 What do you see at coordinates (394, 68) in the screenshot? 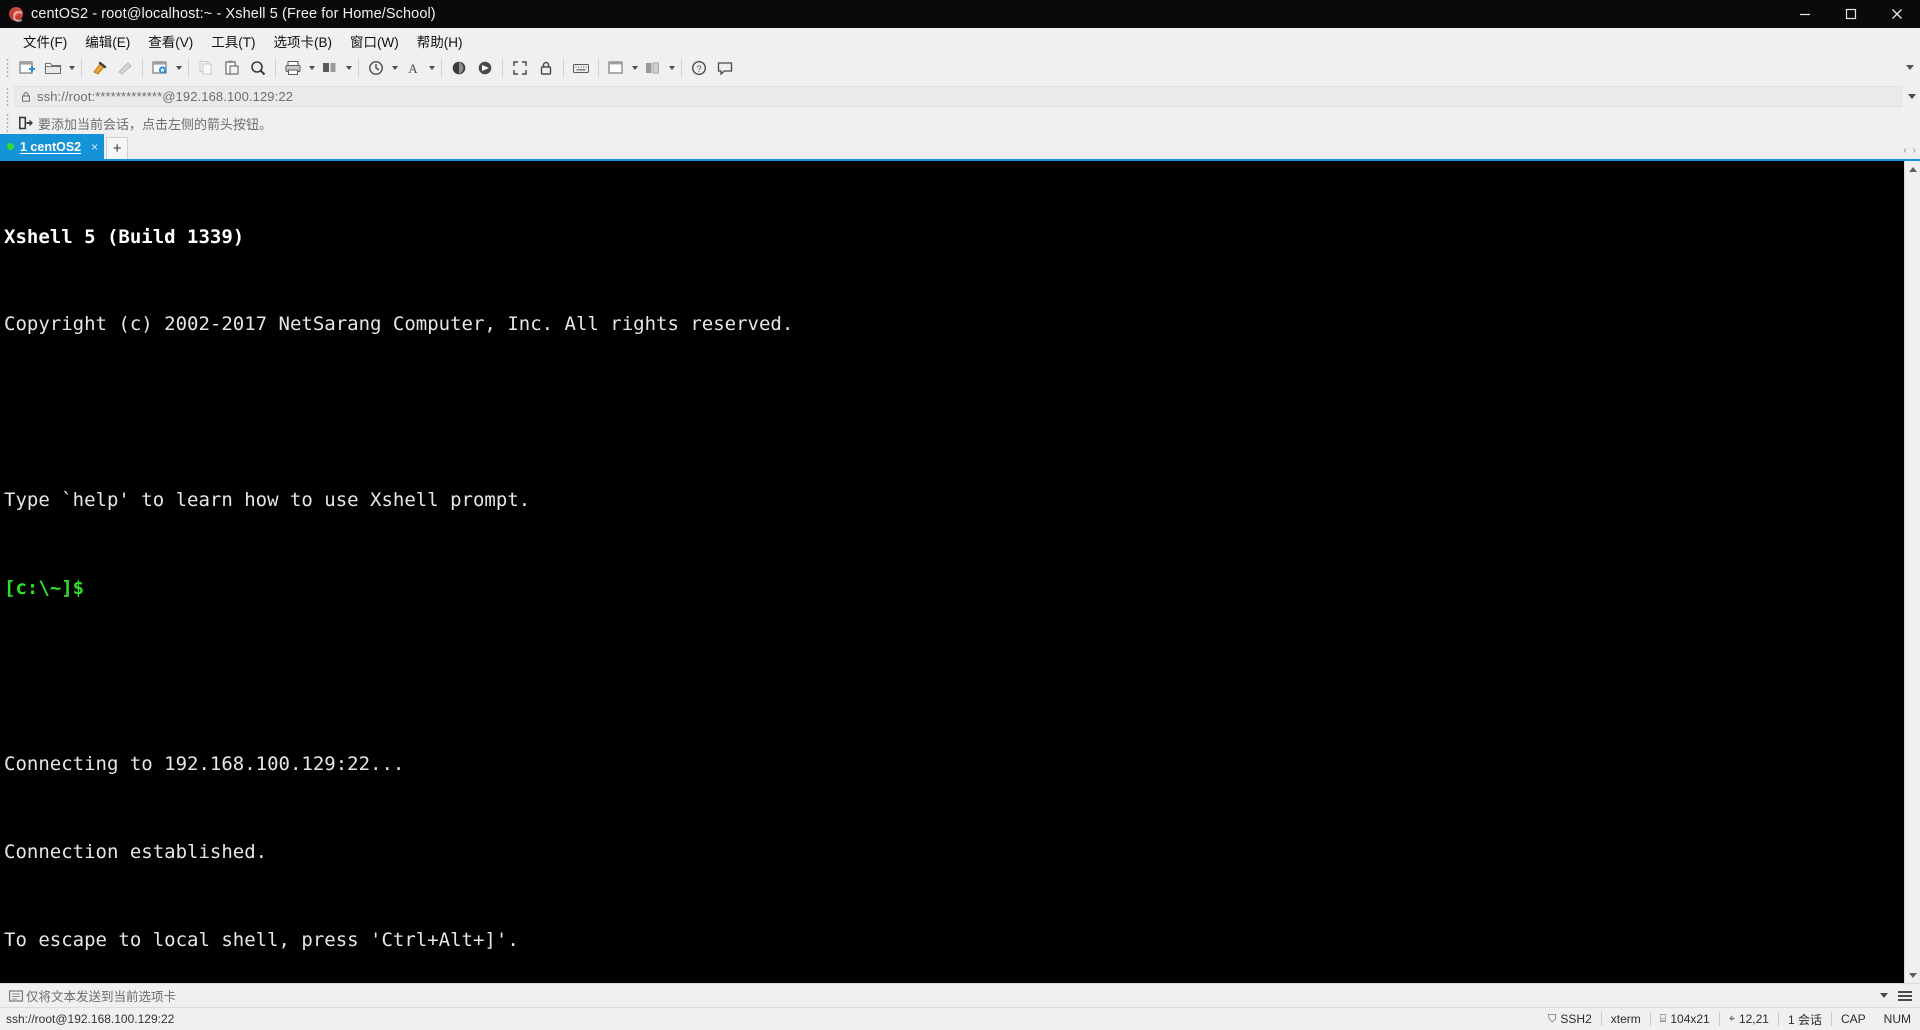
I see `compose-caret-icon` at bounding box center [394, 68].